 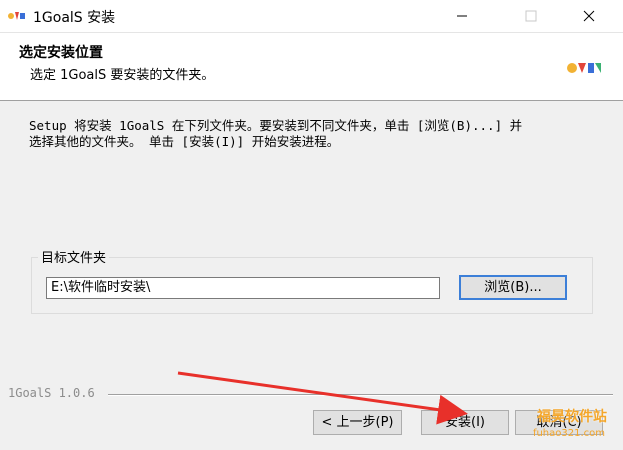 I want to click on instructions-line-2: 选择其他的文件夹。 单击 [安装(I)] 开始安装进程。, so click(x=184, y=141).